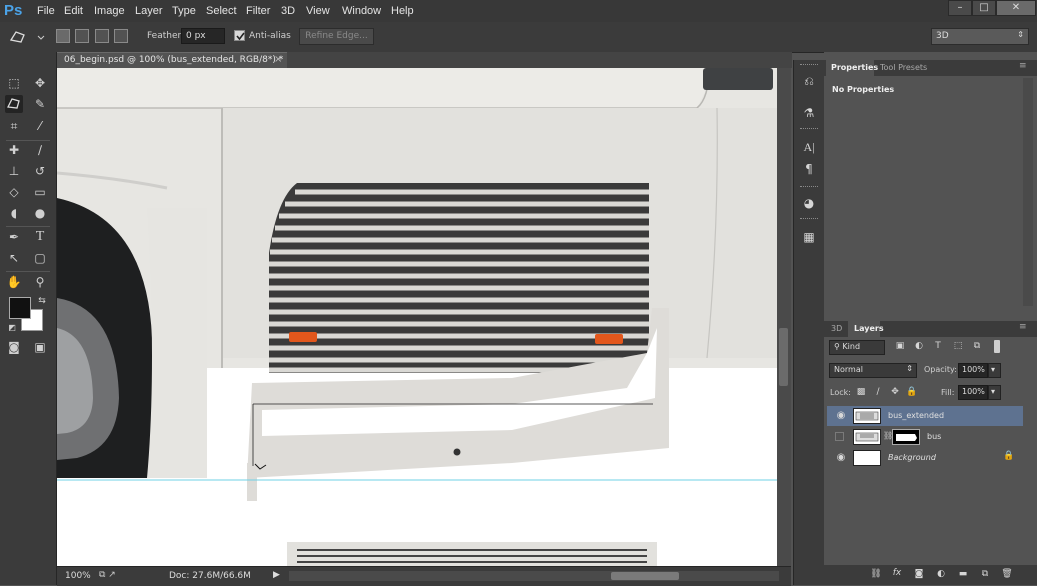  Describe the element at coordinates (102, 36) in the screenshot. I see `subtract-from-selection-icon` at that location.